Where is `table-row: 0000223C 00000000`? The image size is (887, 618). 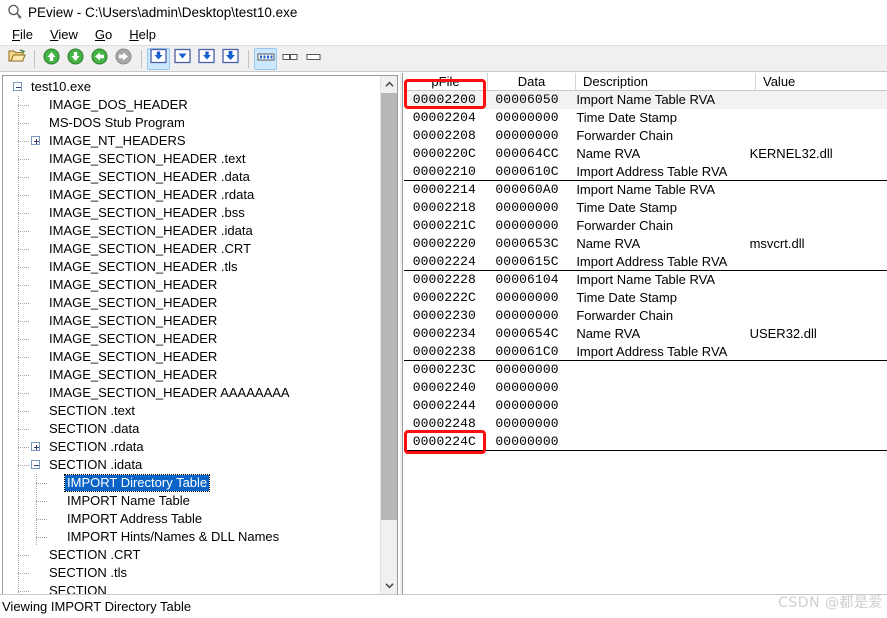
table-row: 0000223C 00000000 is located at coordinates (645, 370).